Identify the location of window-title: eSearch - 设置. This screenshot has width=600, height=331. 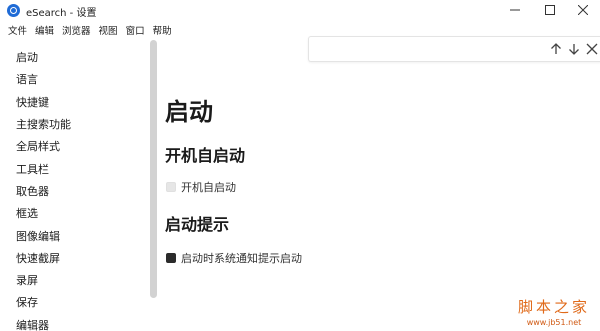
(61, 13).